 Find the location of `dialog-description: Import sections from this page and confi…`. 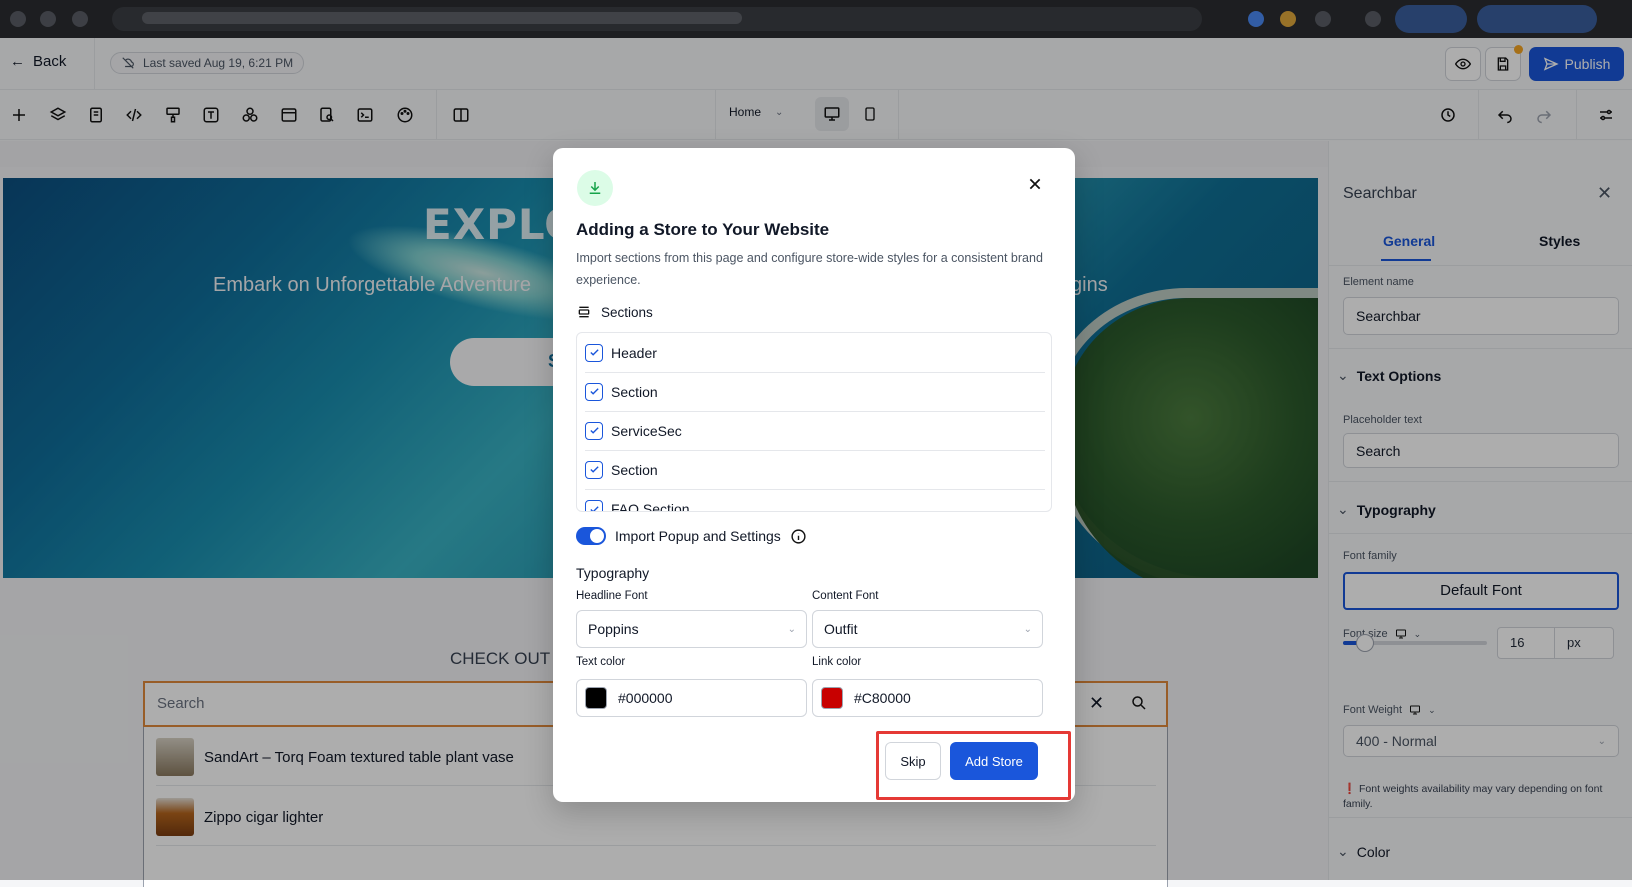

dialog-description: Import sections from this page and confi… is located at coordinates (809, 269).